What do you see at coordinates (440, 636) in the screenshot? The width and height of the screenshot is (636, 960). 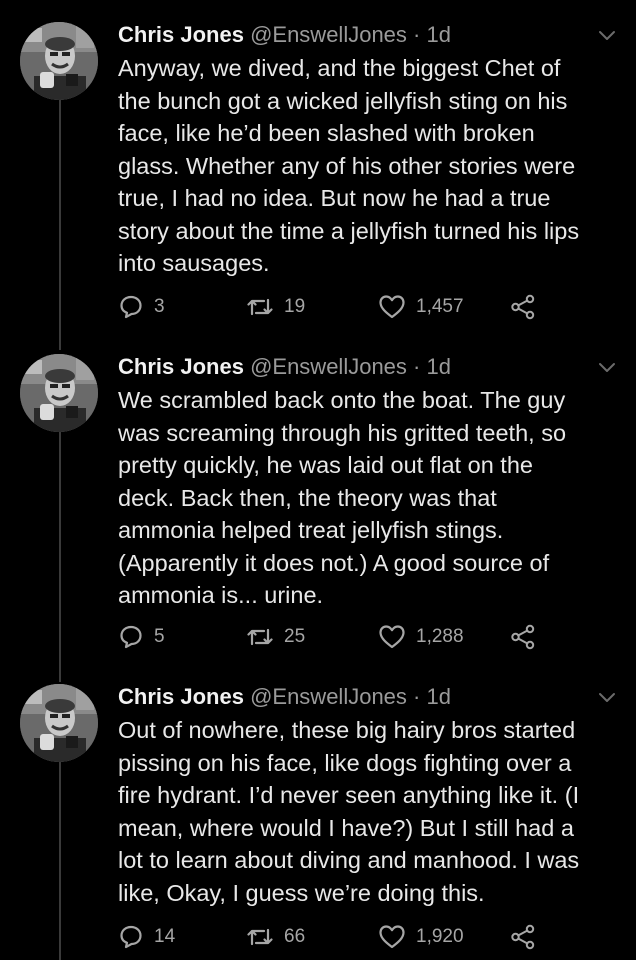 I see `like-count: 1,288` at bounding box center [440, 636].